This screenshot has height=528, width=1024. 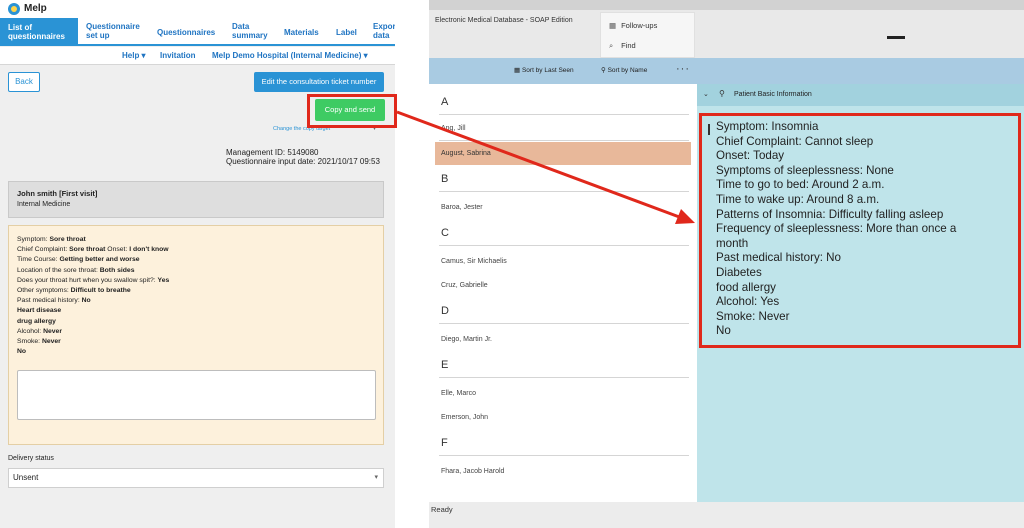 What do you see at coordinates (74, 291) in the screenshot?
I see `answer-line: Other symptoms: Difficult to breathe` at bounding box center [74, 291].